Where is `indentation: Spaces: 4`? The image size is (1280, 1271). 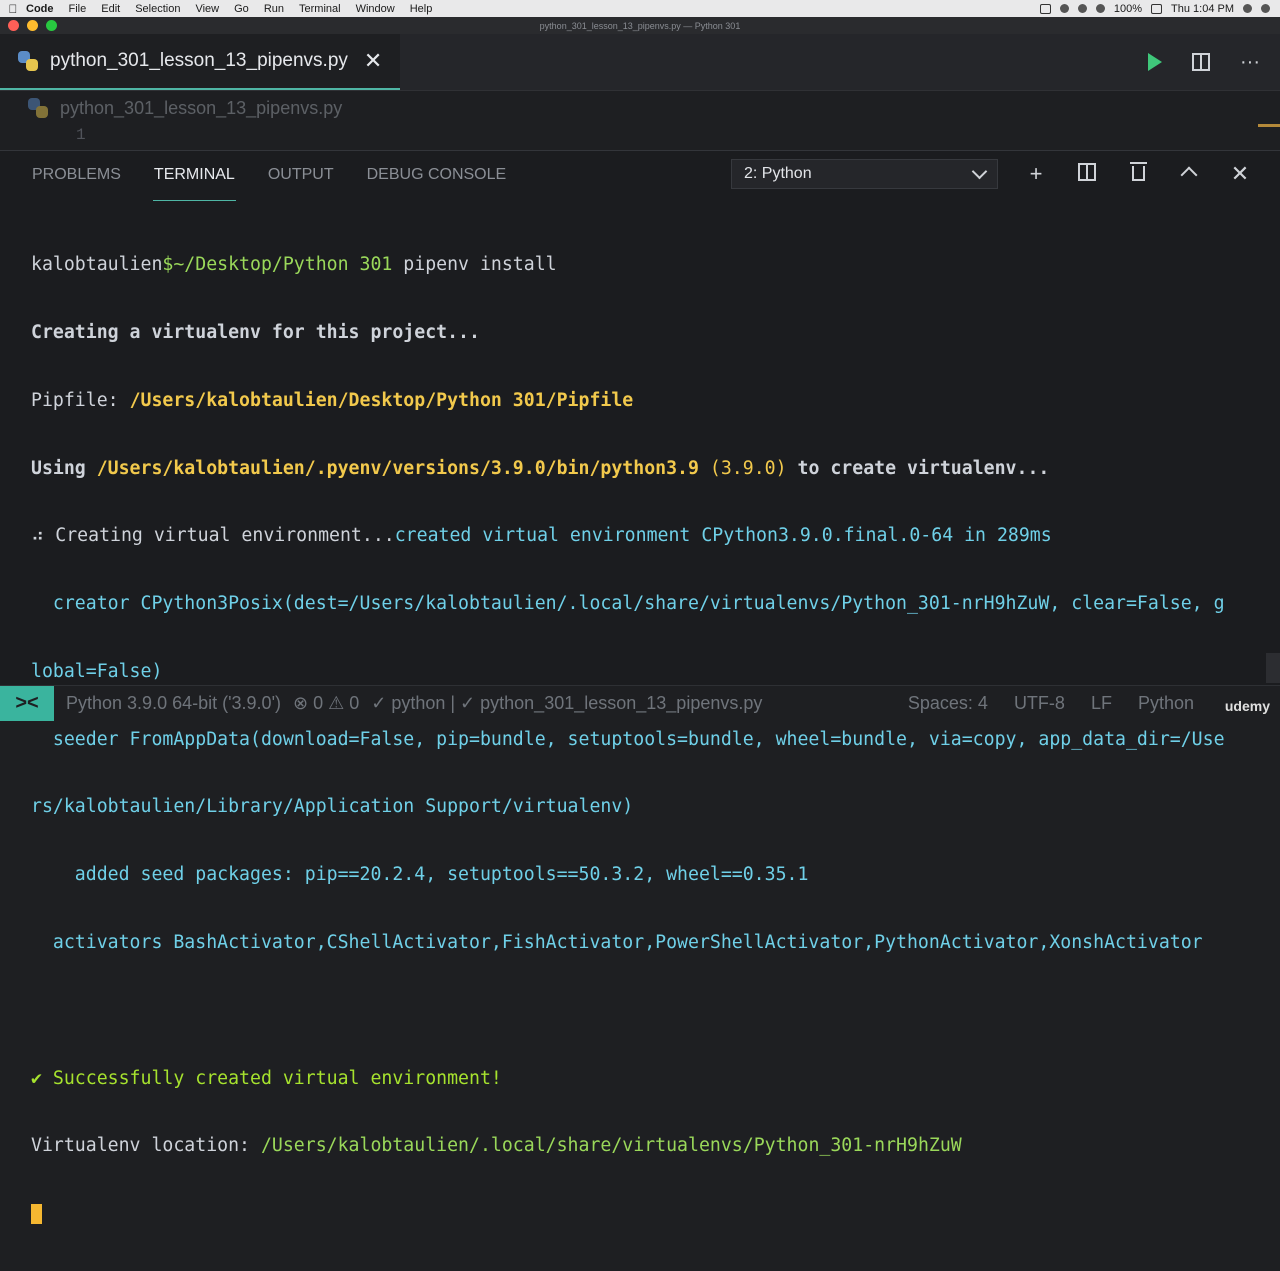 indentation: Spaces: 4 is located at coordinates (948, 703).